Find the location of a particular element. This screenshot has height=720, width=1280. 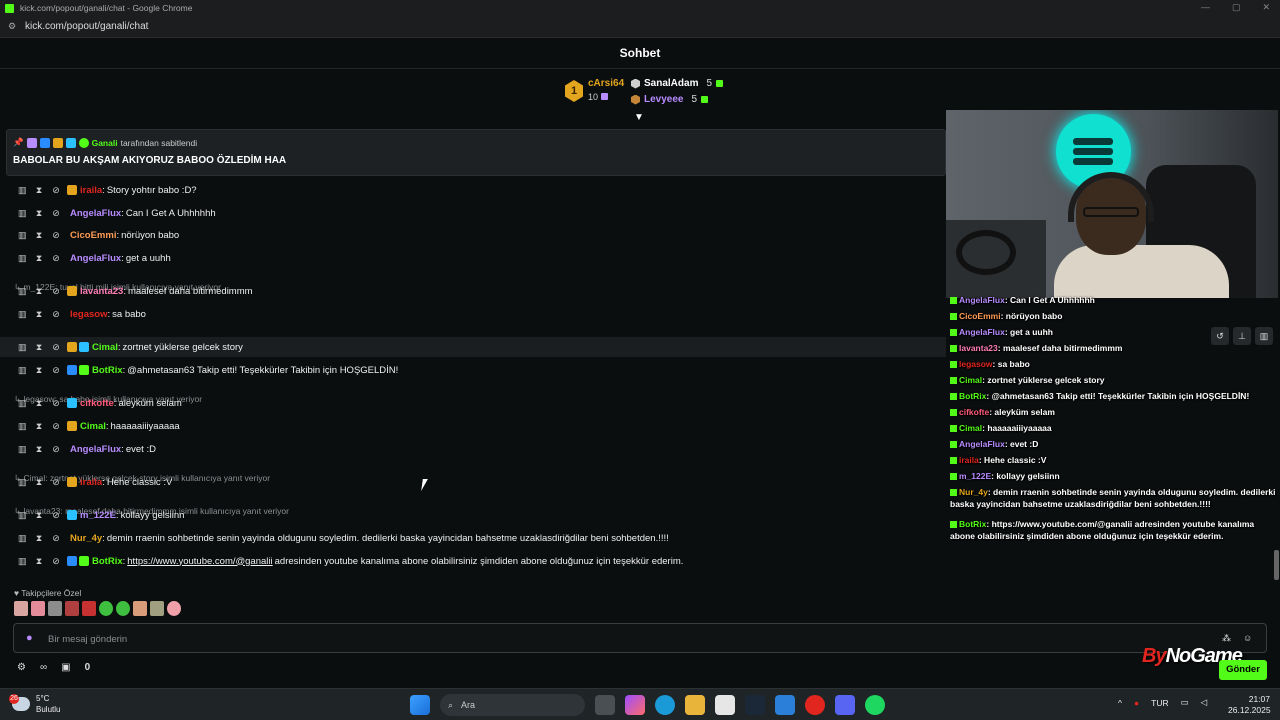

chat-message: ▥ ⧗ ⊘ iraila: Hehe classic :V is located at coordinates (473, 482).